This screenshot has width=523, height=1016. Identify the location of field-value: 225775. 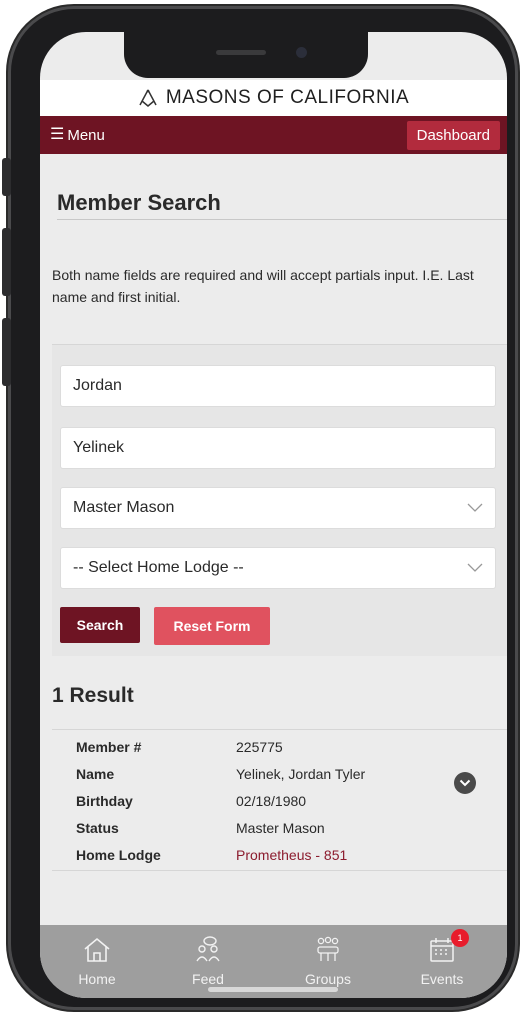
(259, 746).